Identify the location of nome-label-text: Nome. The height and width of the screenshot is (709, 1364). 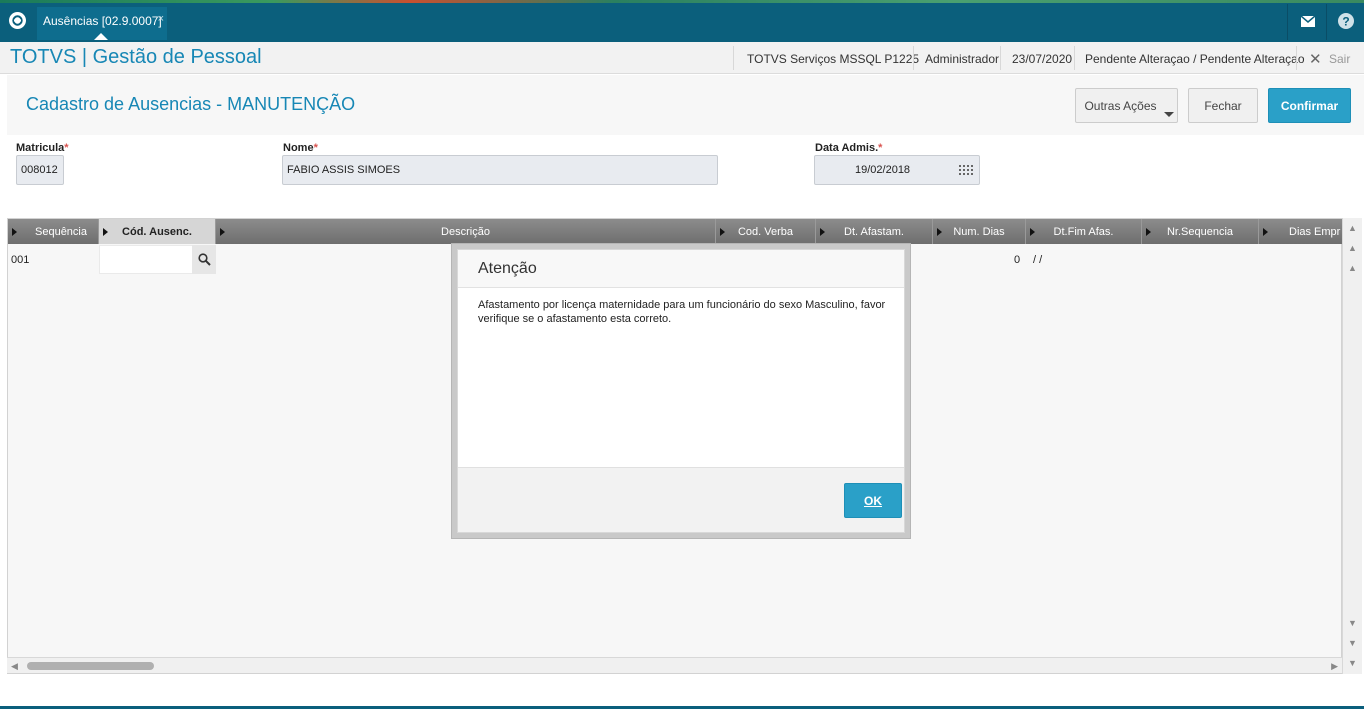
(298, 148).